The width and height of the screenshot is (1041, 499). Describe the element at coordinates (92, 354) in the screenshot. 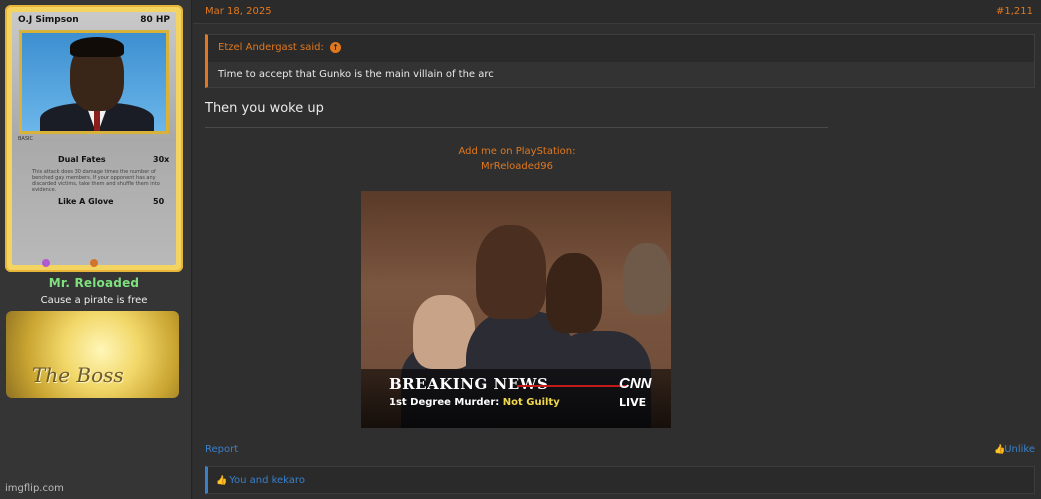

I see `user-banner: The Boss` at that location.